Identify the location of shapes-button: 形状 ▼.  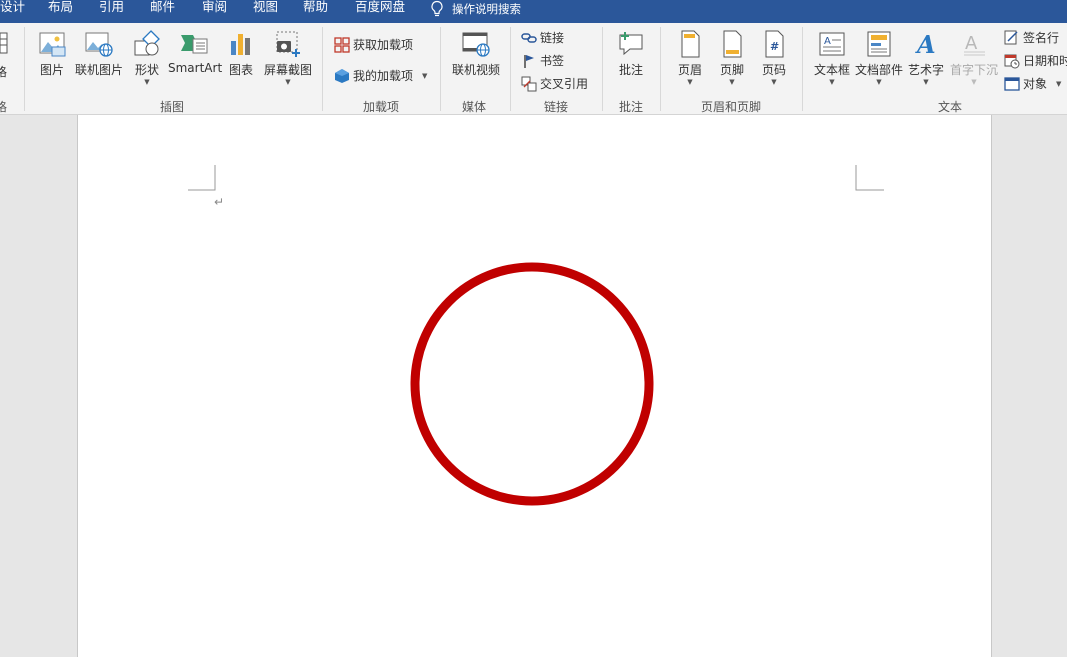
(147, 57).